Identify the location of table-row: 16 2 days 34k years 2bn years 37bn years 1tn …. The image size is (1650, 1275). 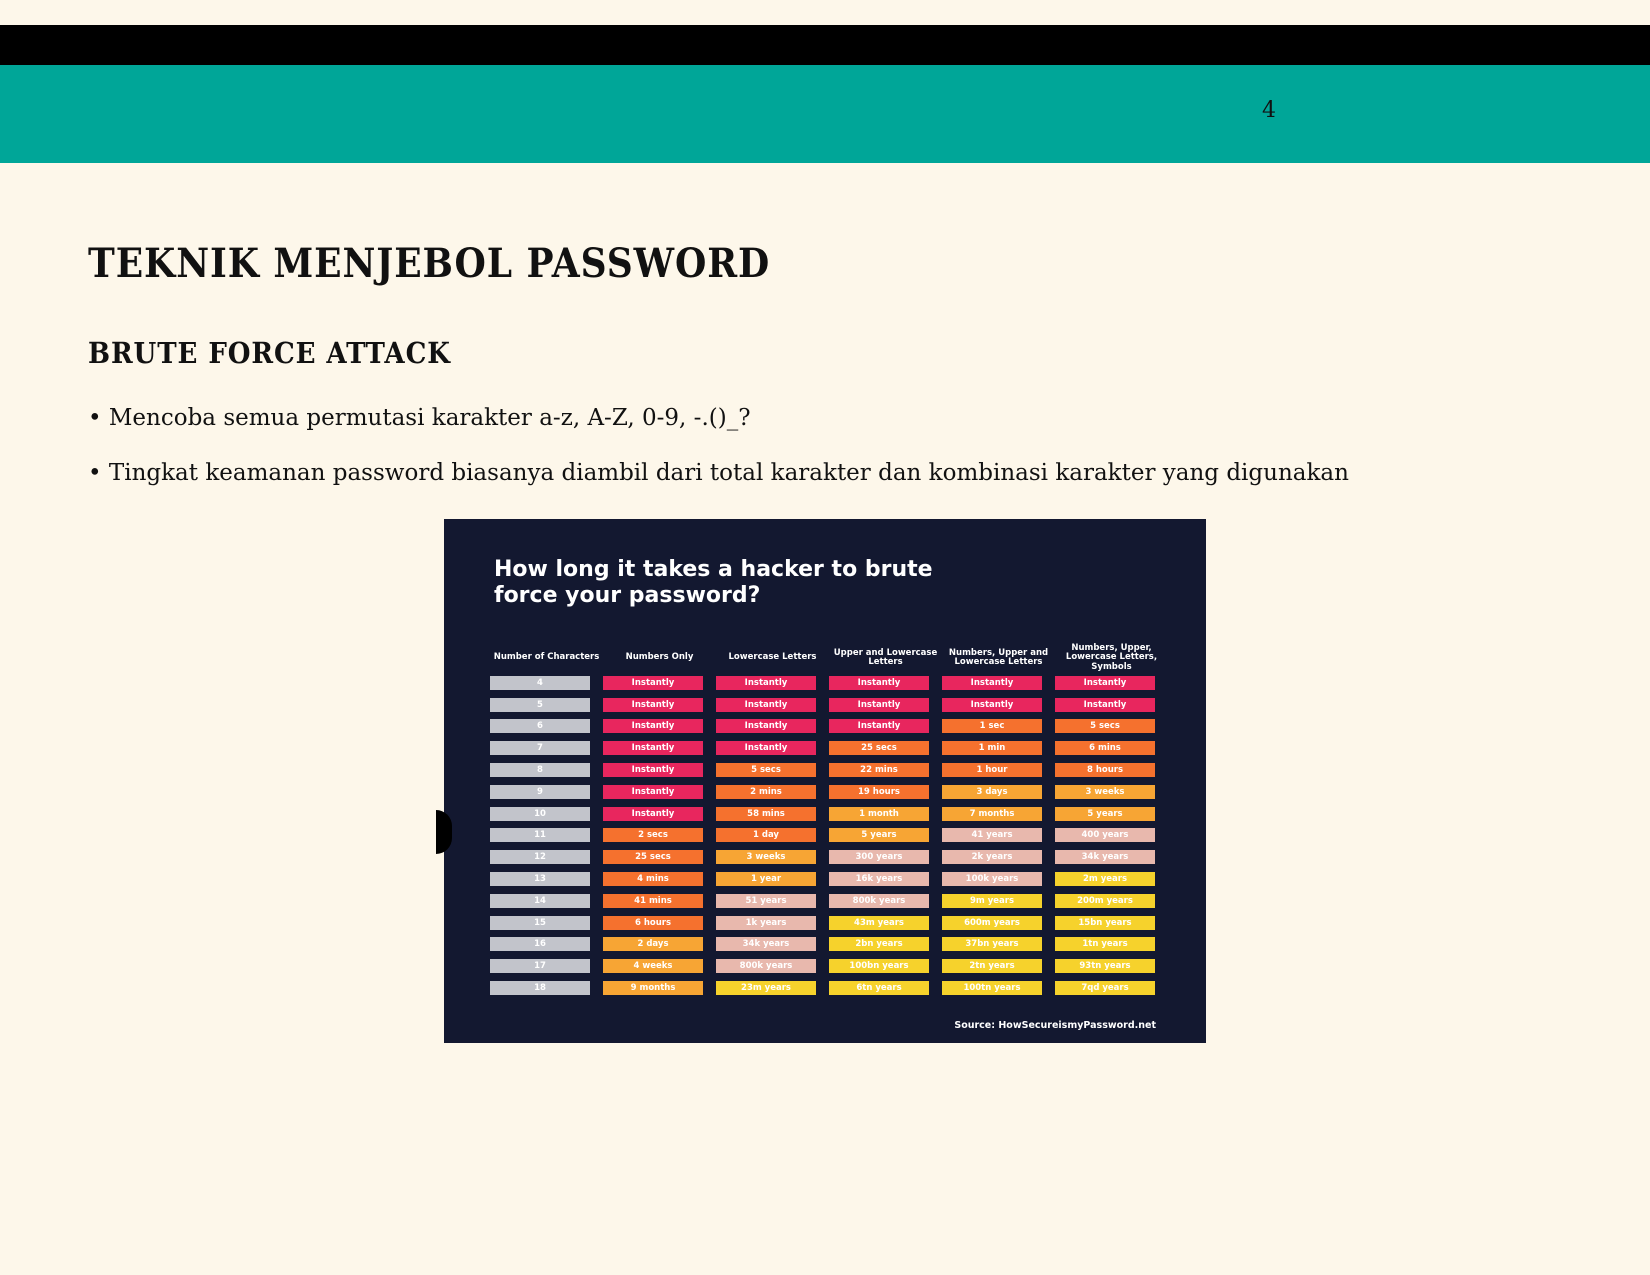
(829, 945).